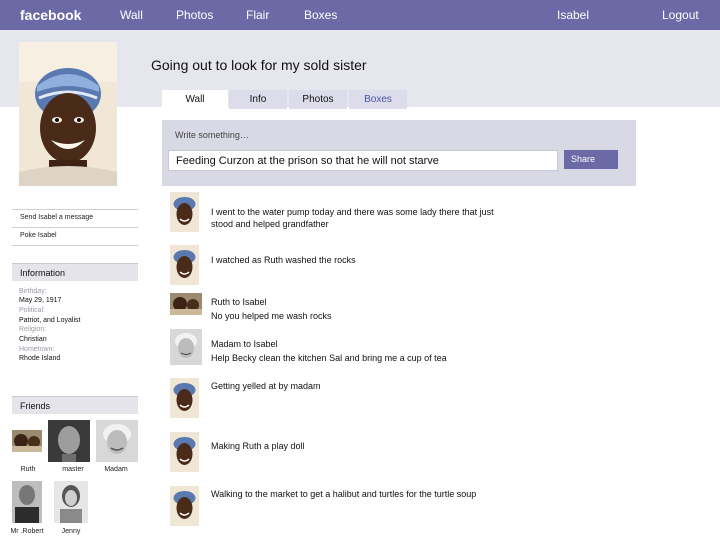 The image size is (720, 540). Describe the element at coordinates (258, 446) in the screenshot. I see `post-6-text: Making Ruth a play doll` at that location.